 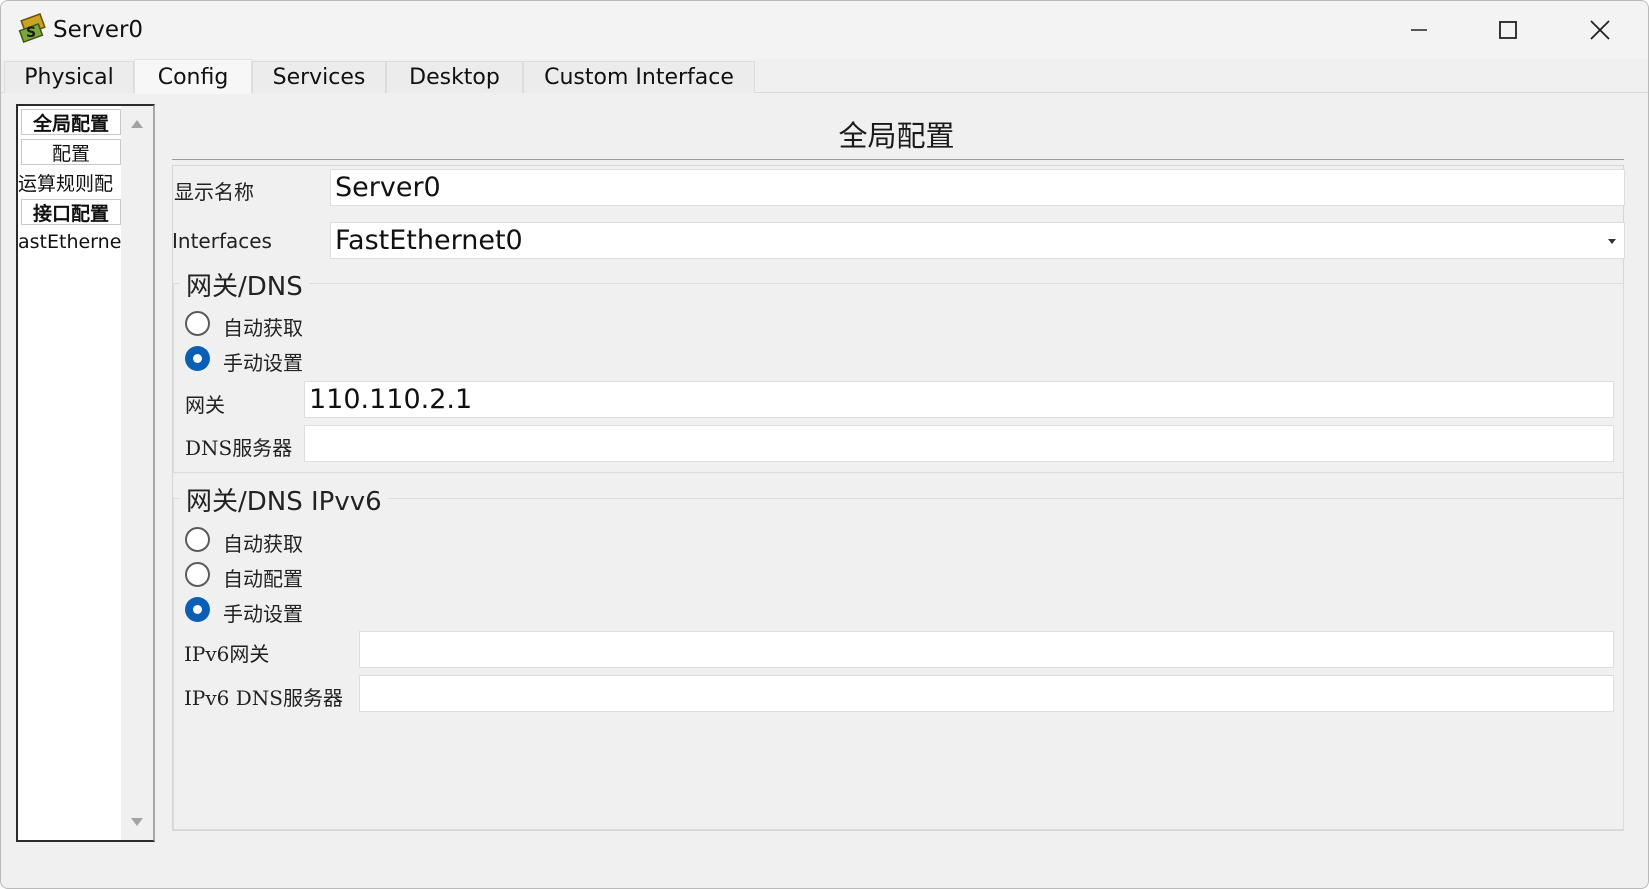 What do you see at coordinates (68, 182) in the screenshot?
I see `sidebar-item-algorithm-settings: 运算规则配` at bounding box center [68, 182].